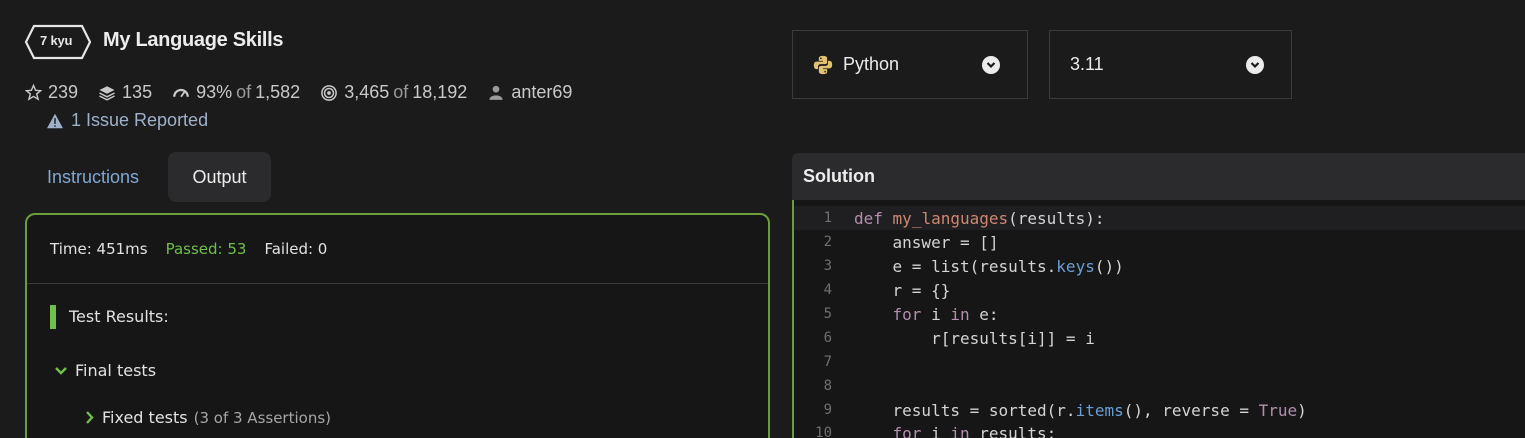  Describe the element at coordinates (244, 92) in the screenshot. I see `satisfaction-of: of` at that location.